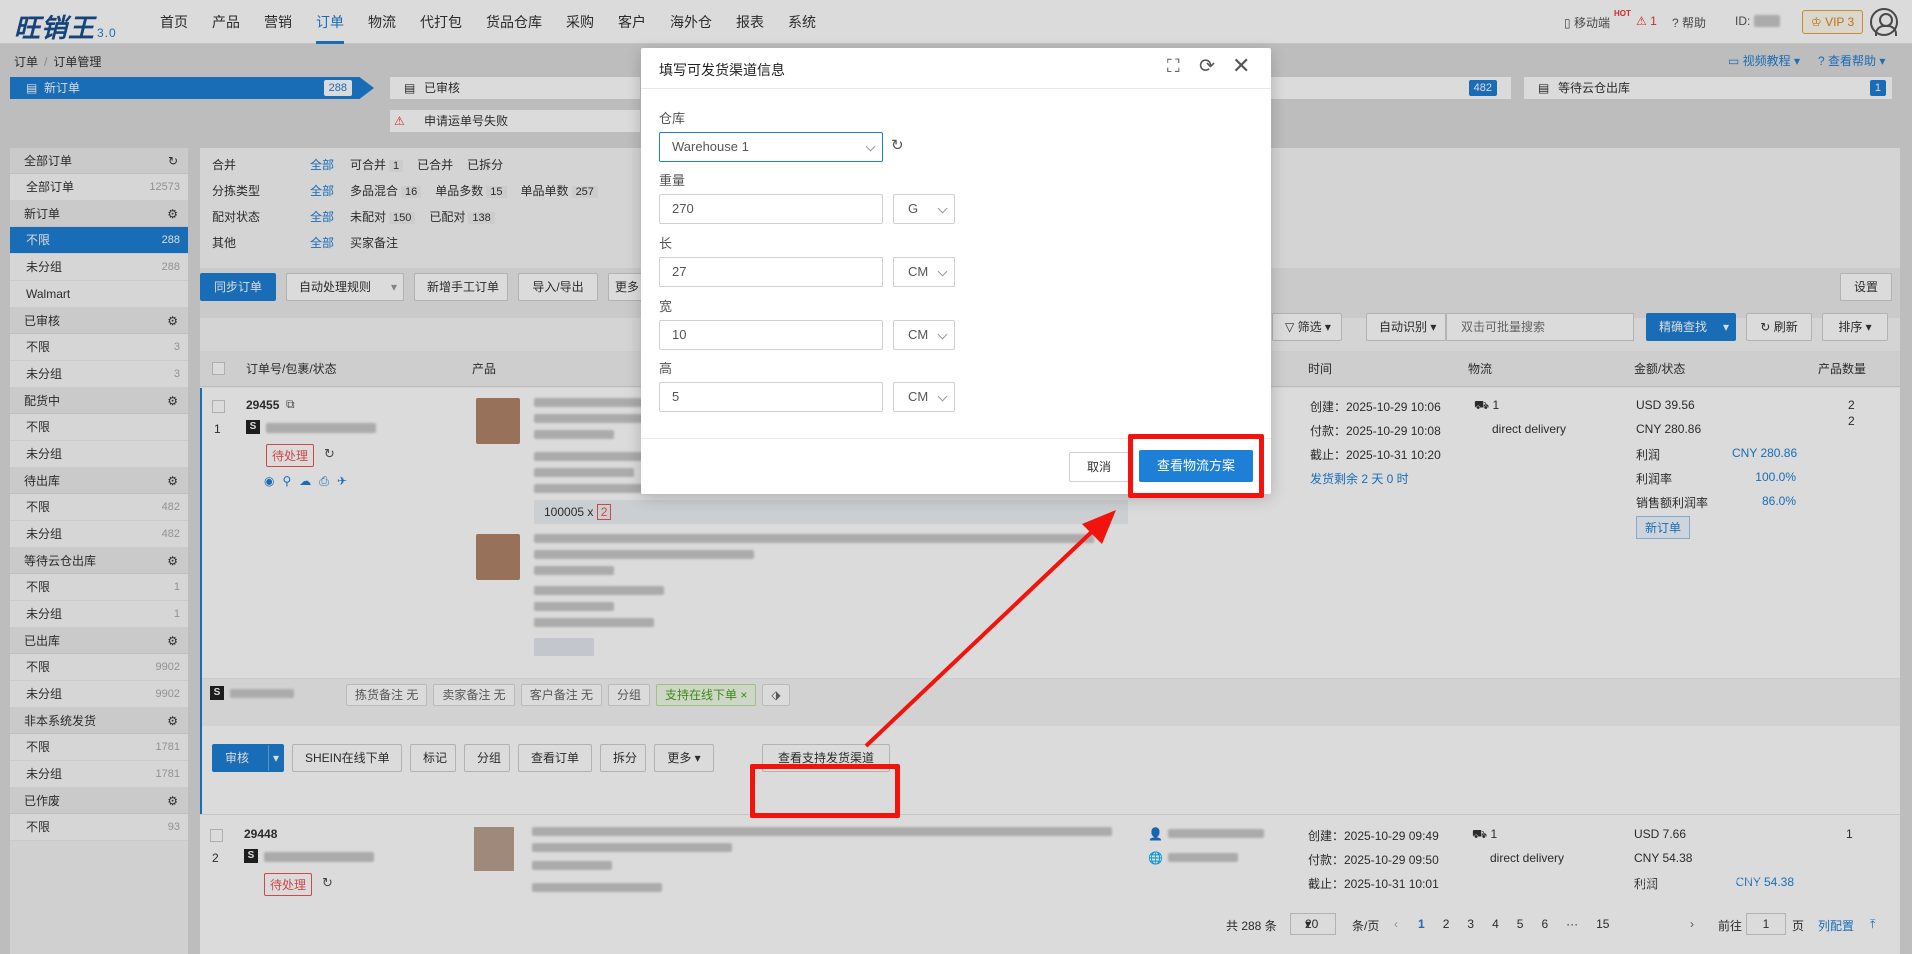 The width and height of the screenshot is (1912, 954). Describe the element at coordinates (771, 335) in the screenshot. I see `width-input: 10` at that location.